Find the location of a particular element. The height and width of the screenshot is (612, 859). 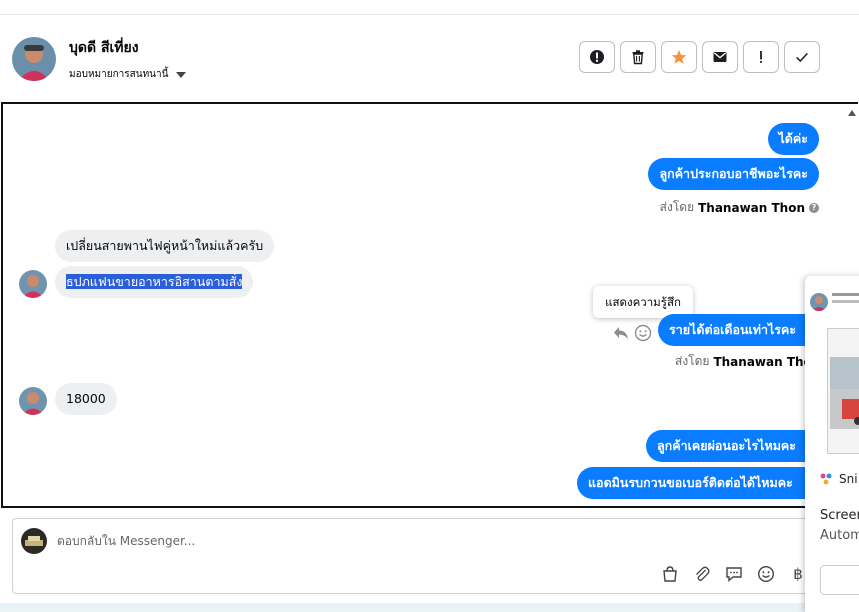

saved-replies-button is located at coordinates (734, 574).